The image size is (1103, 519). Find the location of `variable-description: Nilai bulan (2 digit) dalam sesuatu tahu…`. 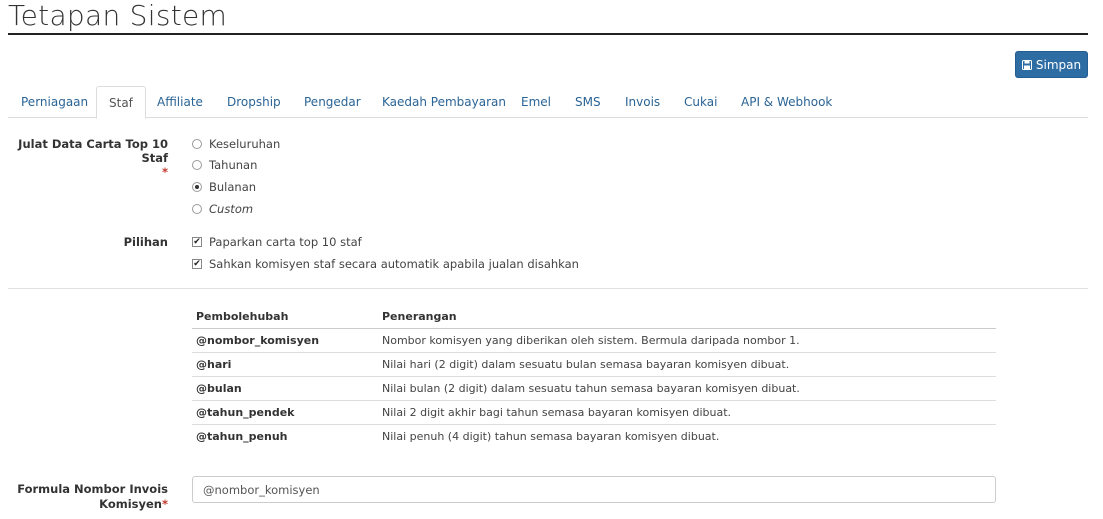

variable-description: Nilai bulan (2 digit) dalam sesuatu tahu… is located at coordinates (687, 388).